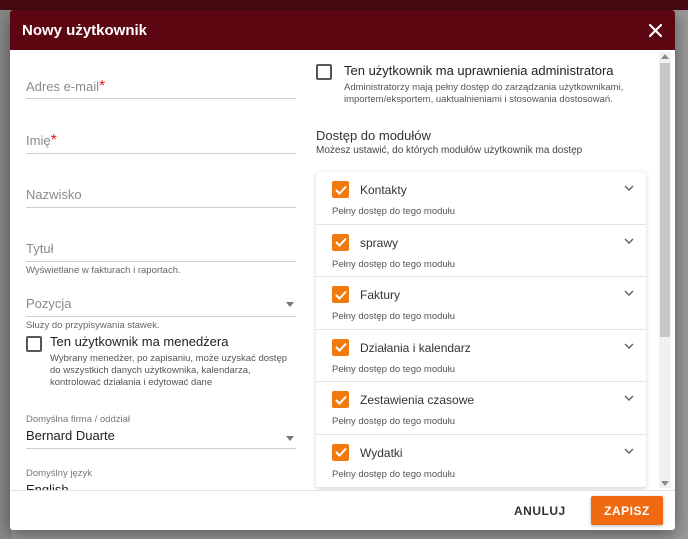 Image resolution: width=688 pixels, height=539 pixels. What do you see at coordinates (481, 198) in the screenshot?
I see `module-item-contacts: Kontakty Pełny dostęp do tego modułu` at bounding box center [481, 198].